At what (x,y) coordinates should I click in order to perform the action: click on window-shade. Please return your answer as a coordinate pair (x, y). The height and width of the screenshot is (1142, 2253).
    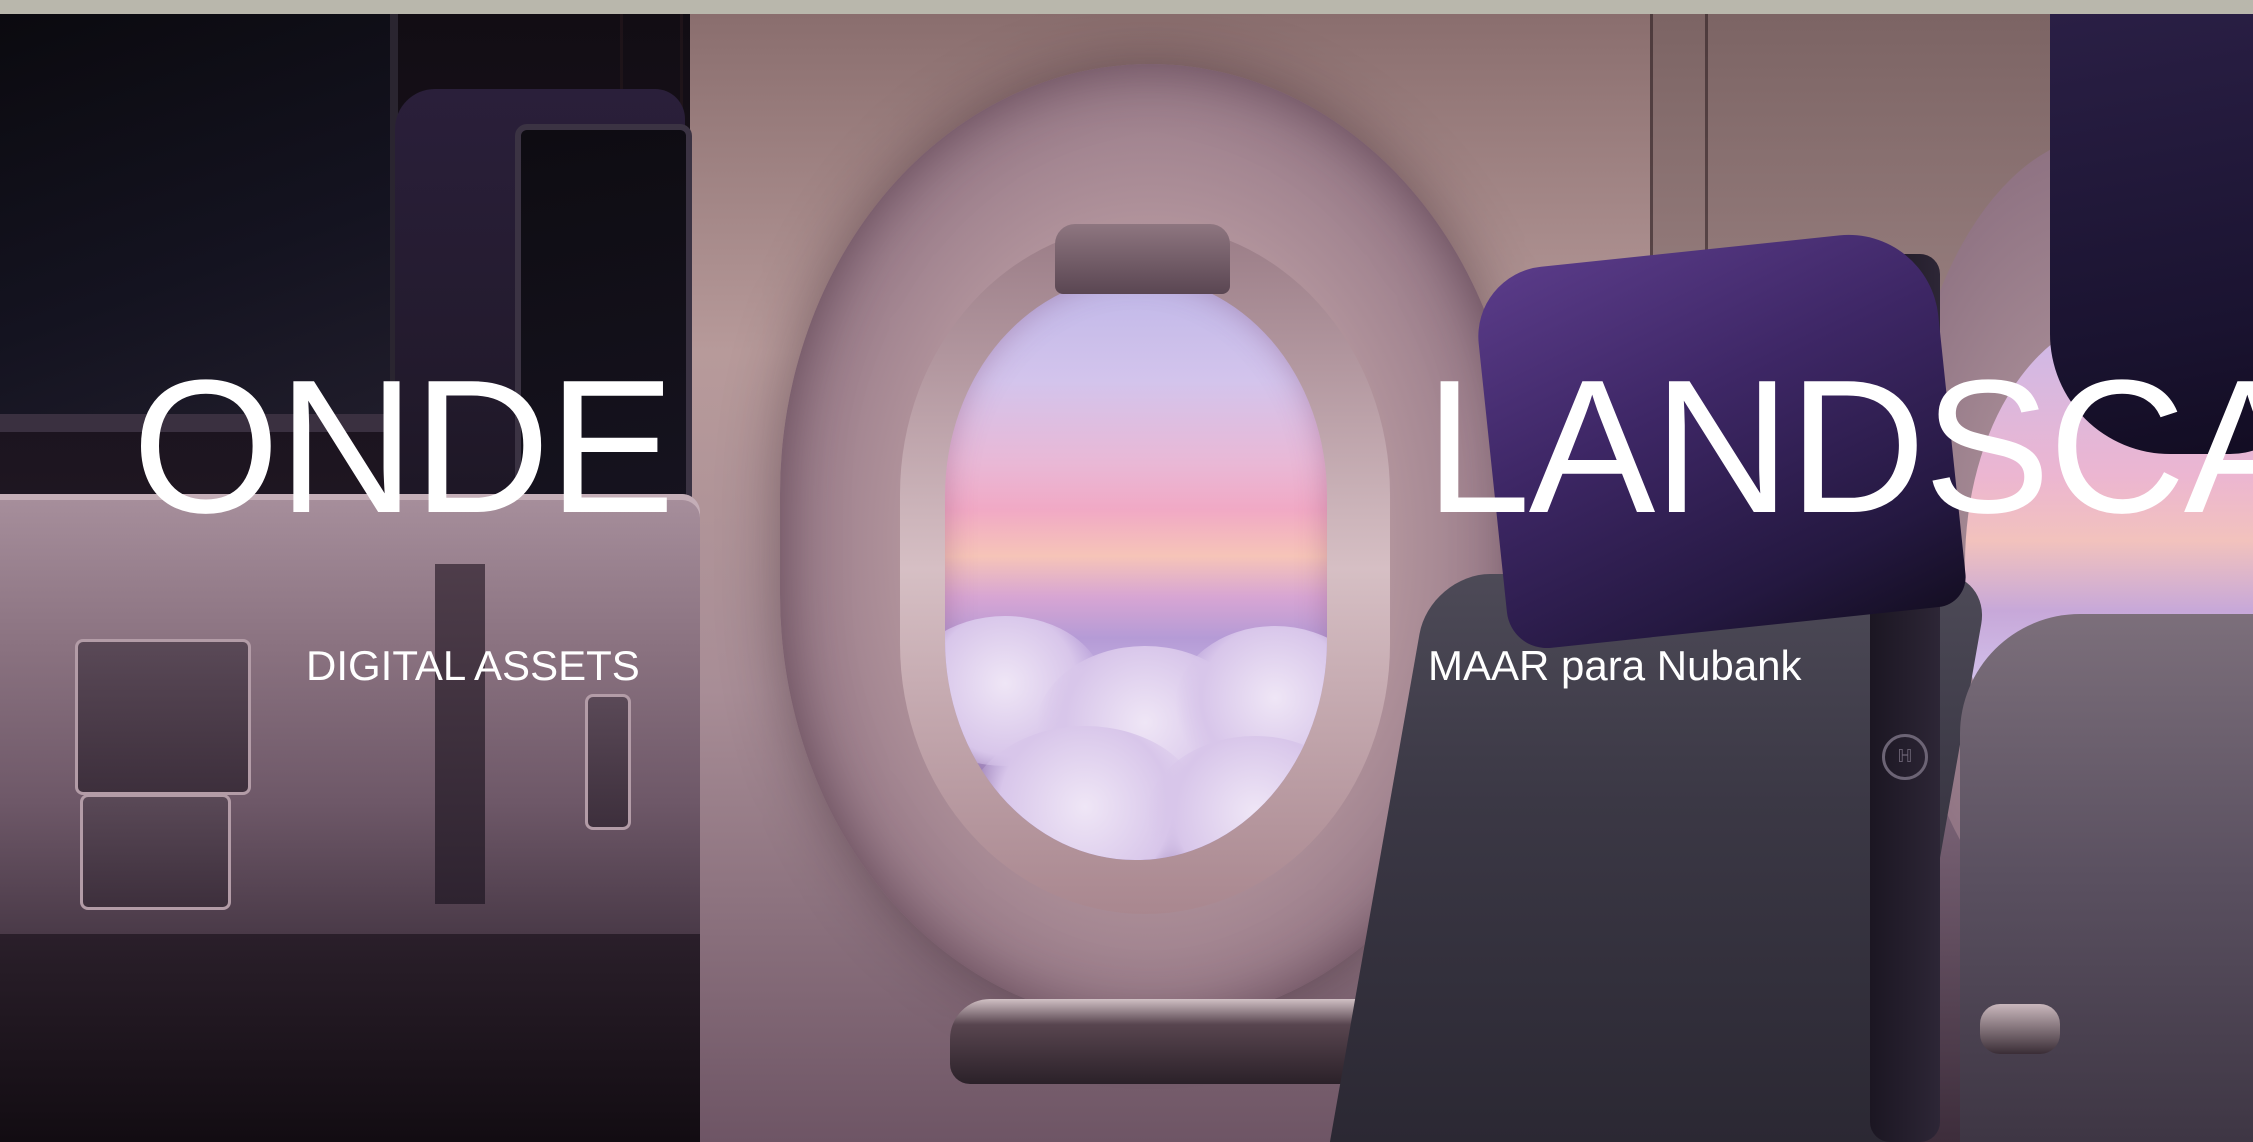
    Looking at the image, I should click on (1142, 259).